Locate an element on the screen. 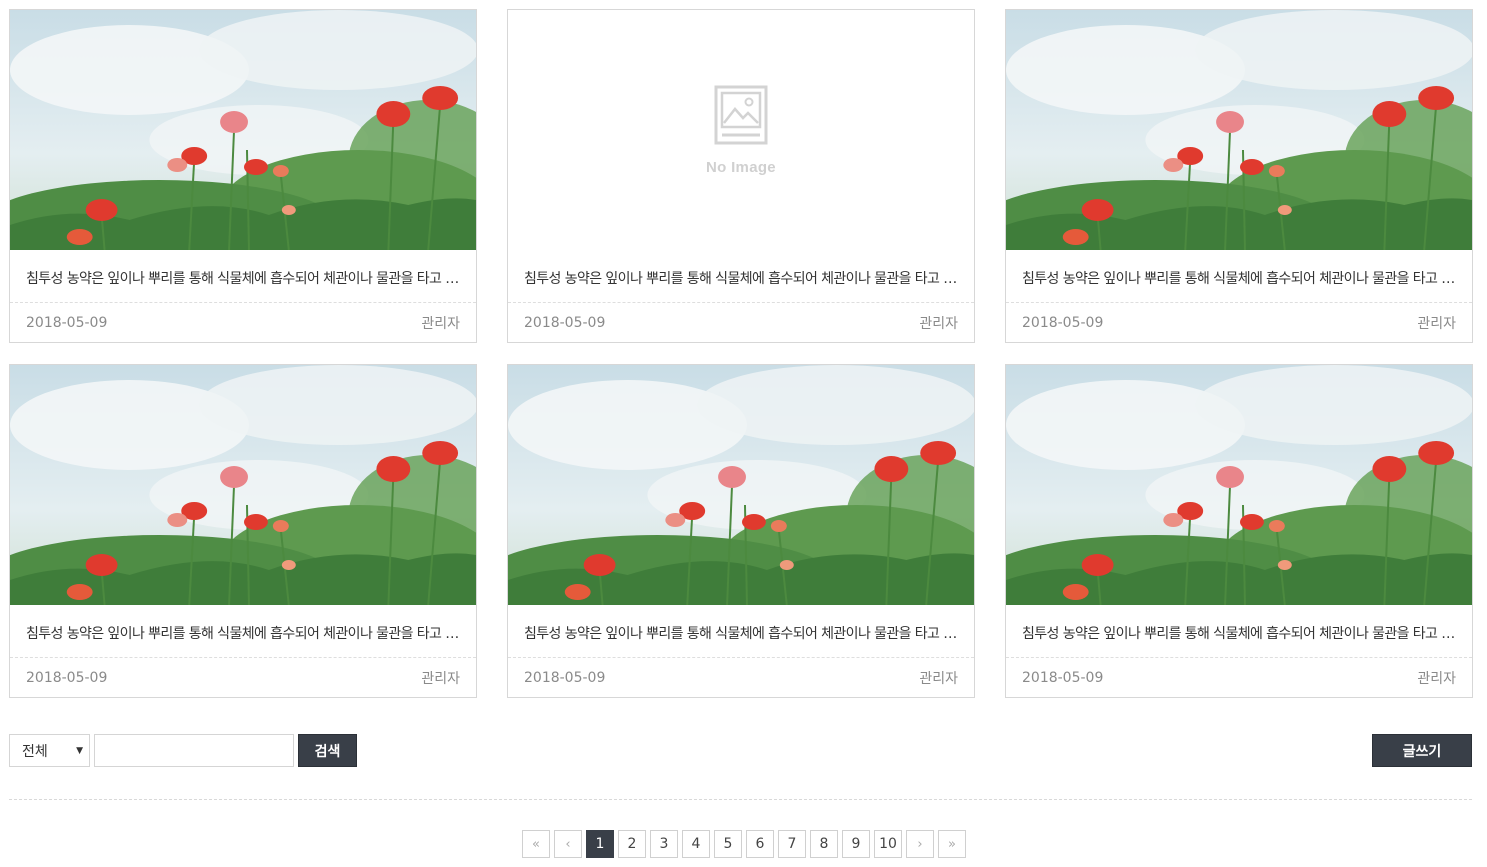  page-button-8: 8 is located at coordinates (824, 844).